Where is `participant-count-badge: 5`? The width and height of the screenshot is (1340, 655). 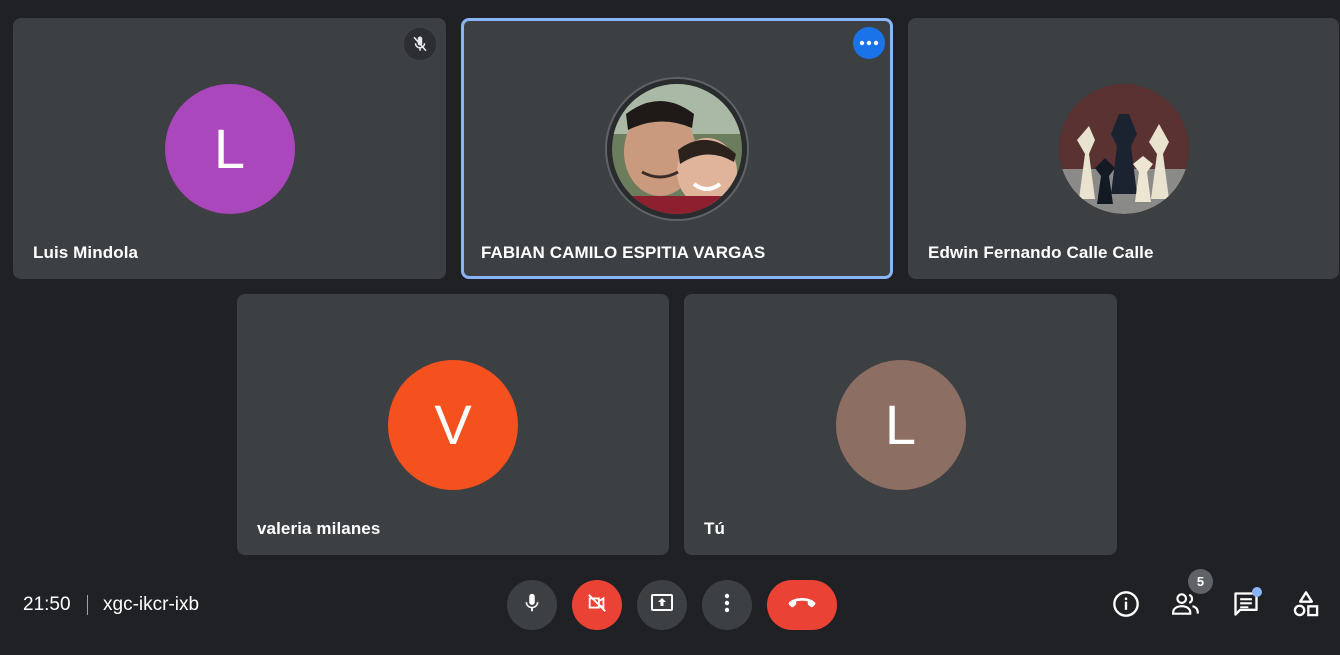
participant-count-badge: 5 is located at coordinates (1200, 581).